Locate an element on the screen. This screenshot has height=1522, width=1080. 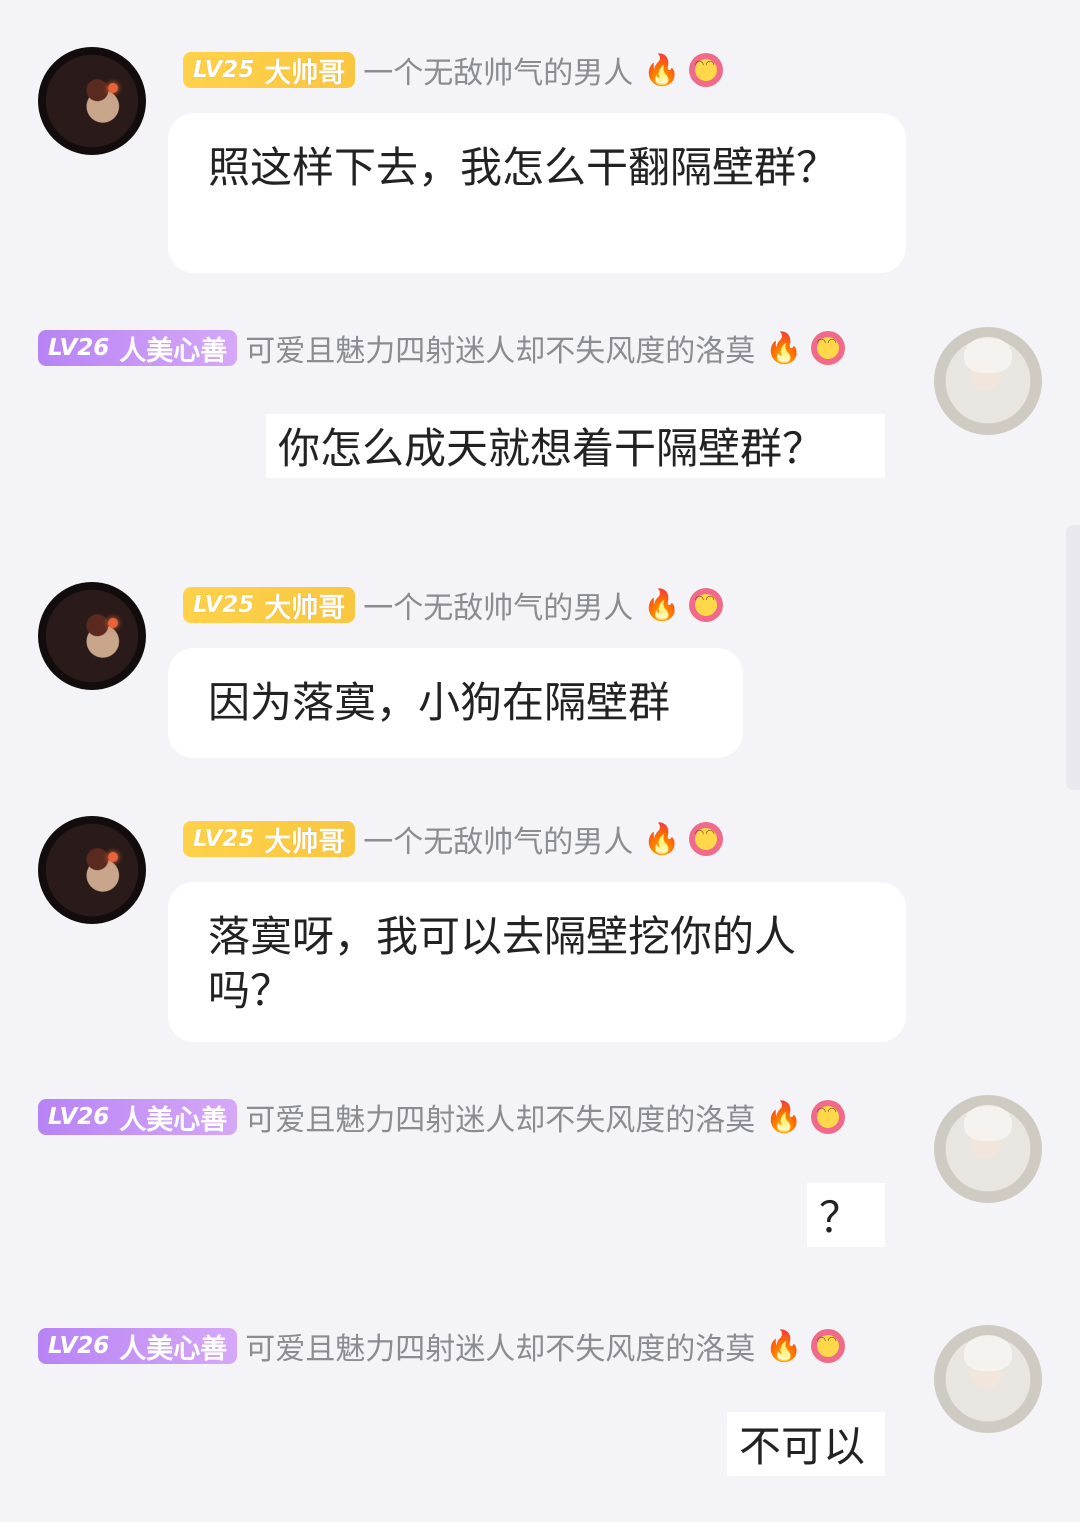
message-bubble: ？ is located at coordinates (846, 1215).